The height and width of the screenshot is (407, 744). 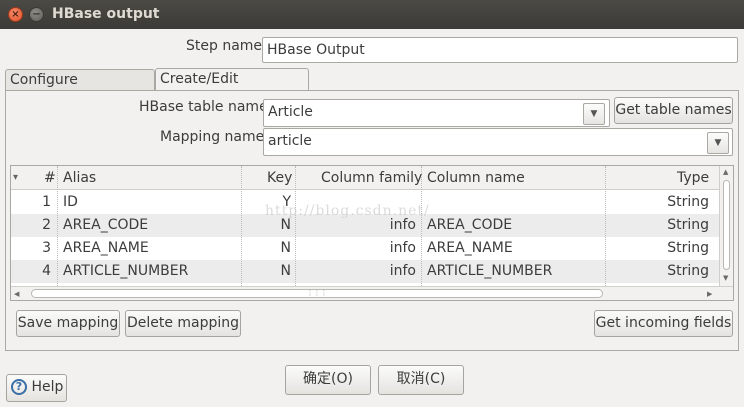 What do you see at coordinates (489, 271) in the screenshot?
I see `row-column-name: ARTICLE_NUMBER` at bounding box center [489, 271].